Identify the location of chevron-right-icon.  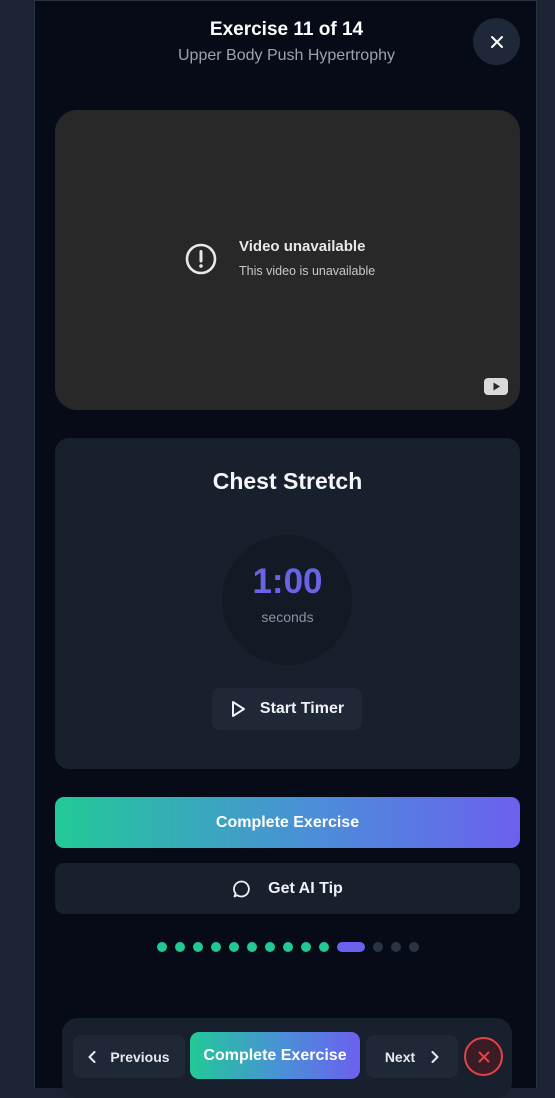
(435, 1056).